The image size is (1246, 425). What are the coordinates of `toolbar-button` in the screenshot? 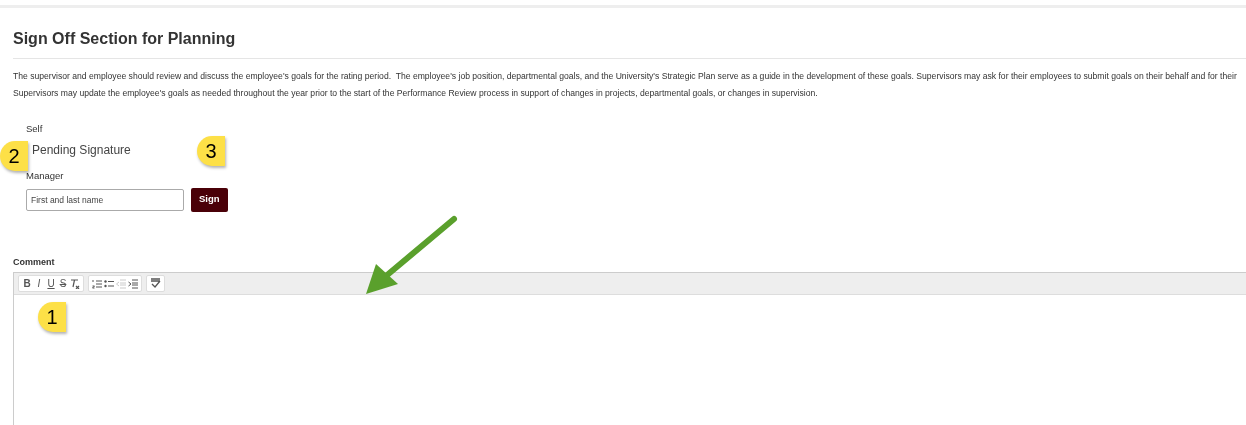 It's located at (75, 283).